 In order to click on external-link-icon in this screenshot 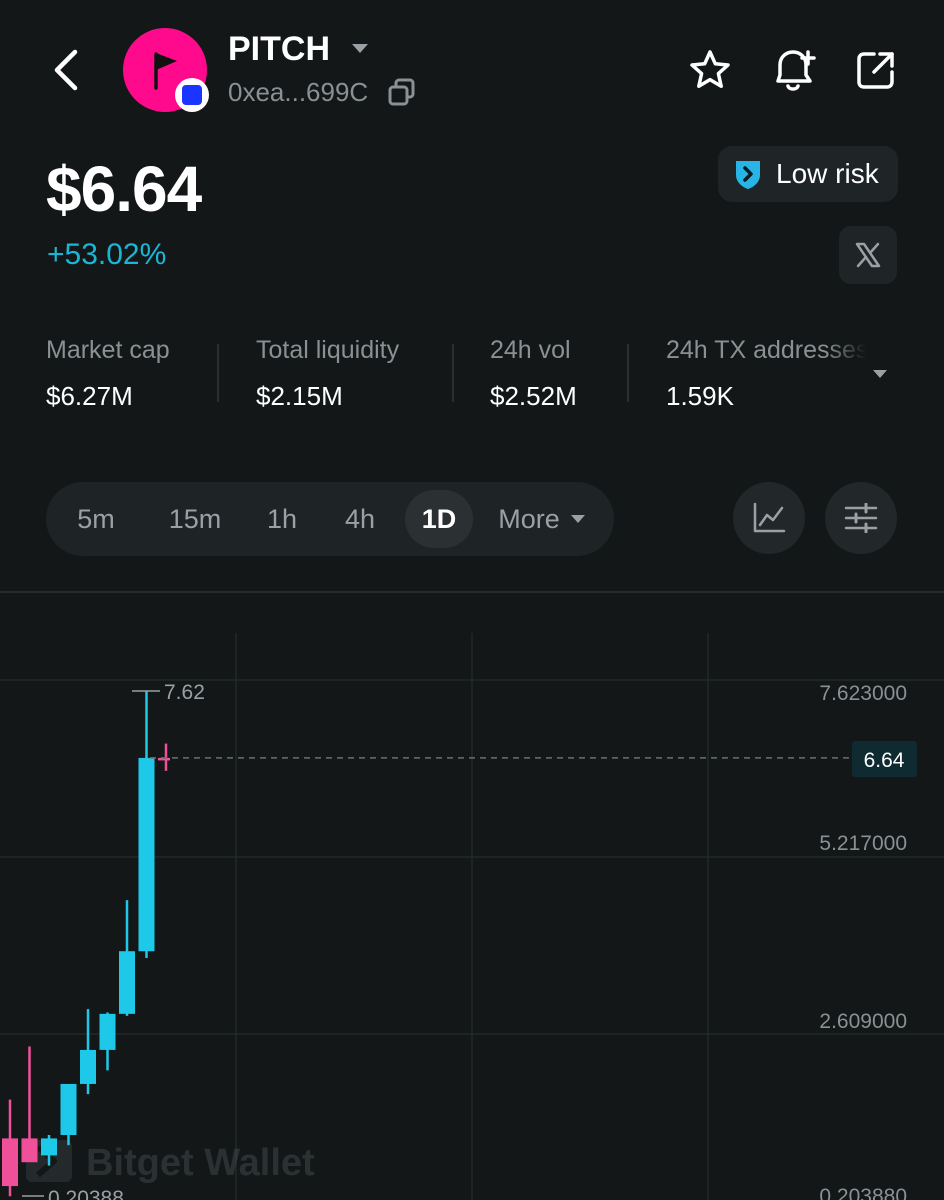, I will do `click(875, 70)`.